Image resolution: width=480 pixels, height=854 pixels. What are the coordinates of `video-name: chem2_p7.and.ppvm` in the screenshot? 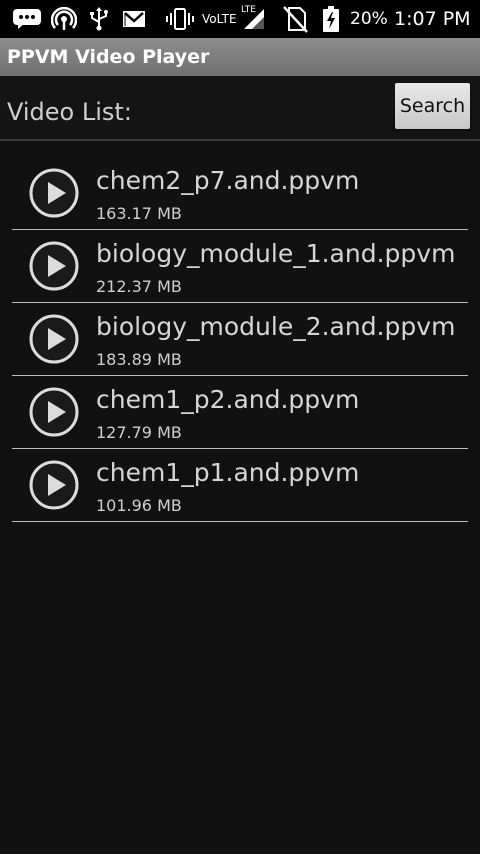 It's located at (228, 180).